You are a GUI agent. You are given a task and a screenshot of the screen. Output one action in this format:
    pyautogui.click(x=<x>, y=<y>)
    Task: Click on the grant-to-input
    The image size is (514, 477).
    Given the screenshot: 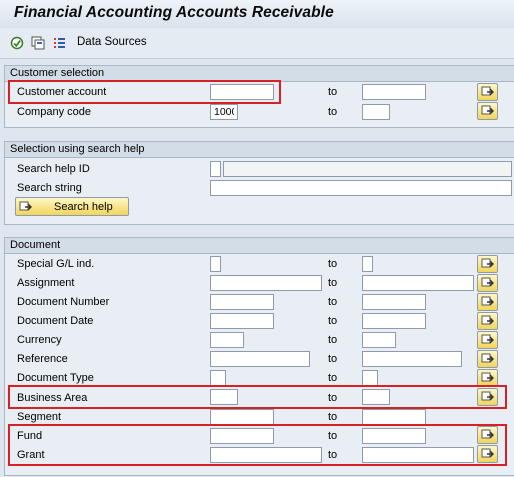 What is the action you would take?
    pyautogui.click(x=418, y=455)
    